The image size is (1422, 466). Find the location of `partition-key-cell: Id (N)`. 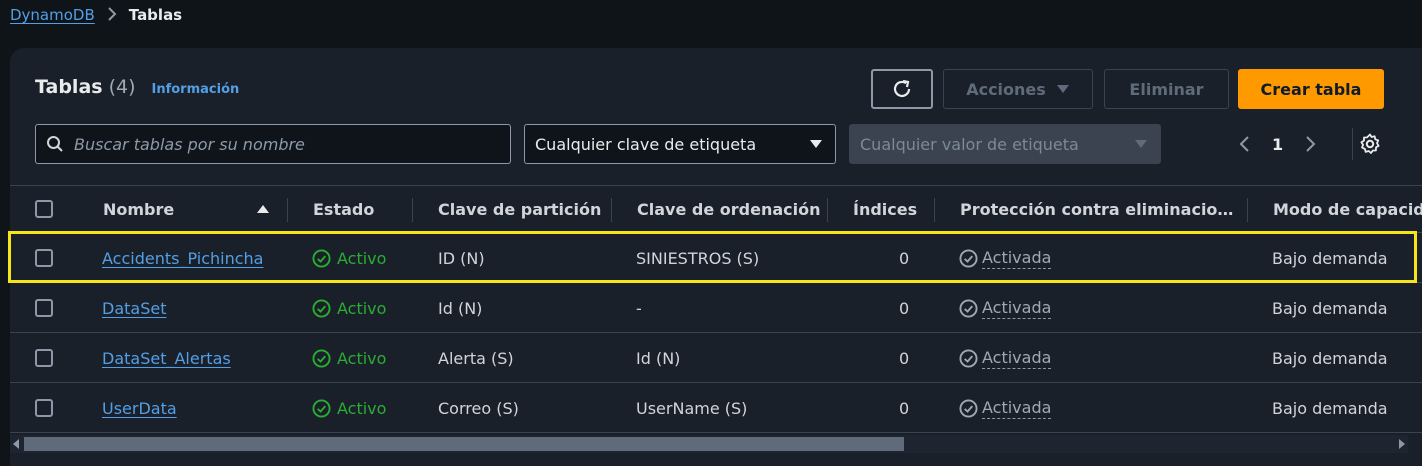

partition-key-cell: Id (N) is located at coordinates (460, 308).